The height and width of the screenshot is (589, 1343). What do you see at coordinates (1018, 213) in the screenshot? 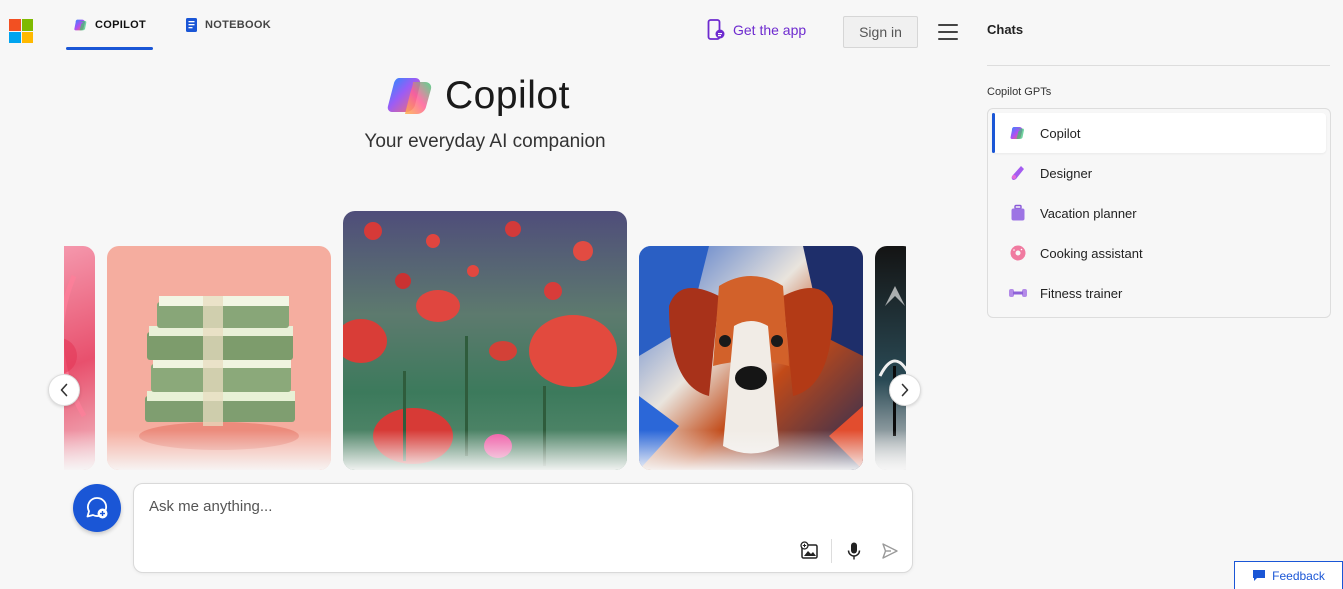
I see `suitcase-icon` at bounding box center [1018, 213].